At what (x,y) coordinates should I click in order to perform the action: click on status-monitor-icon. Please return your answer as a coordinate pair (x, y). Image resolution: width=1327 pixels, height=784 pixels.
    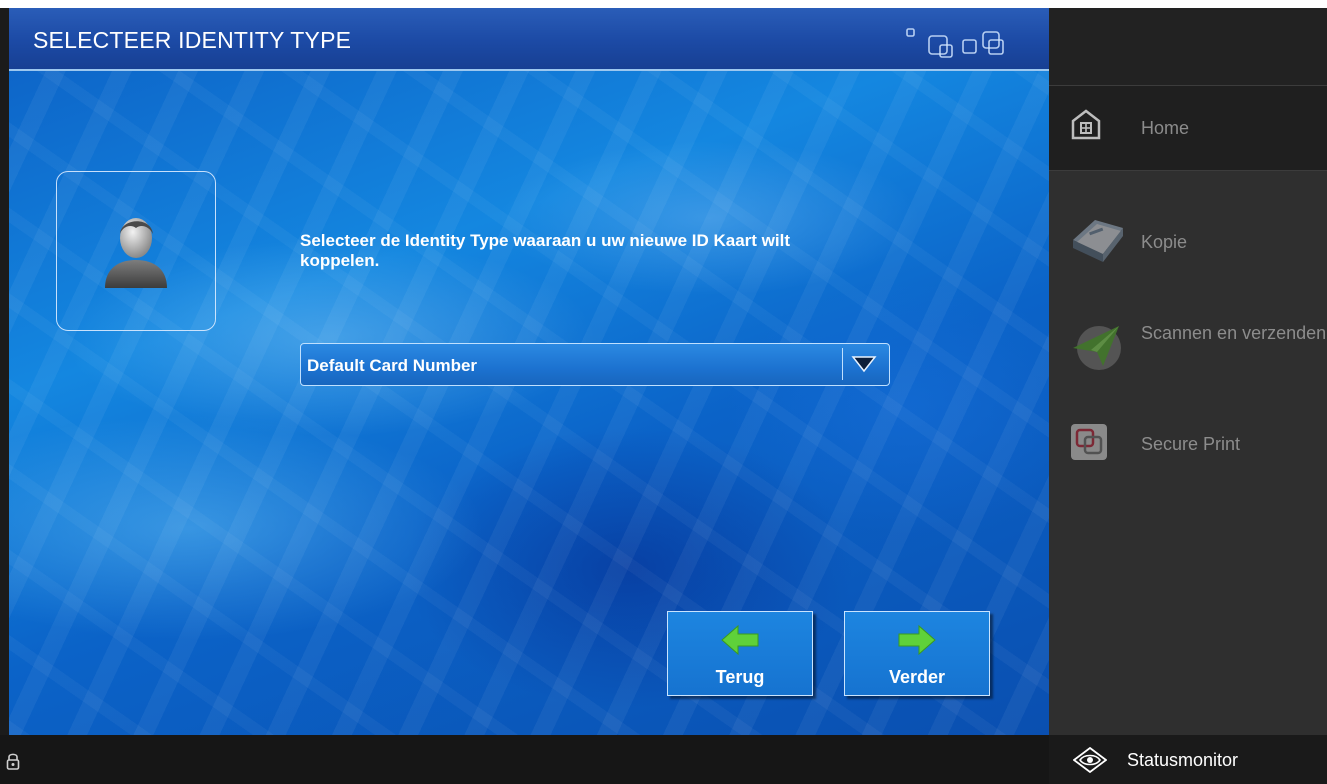
    Looking at the image, I should click on (1090, 760).